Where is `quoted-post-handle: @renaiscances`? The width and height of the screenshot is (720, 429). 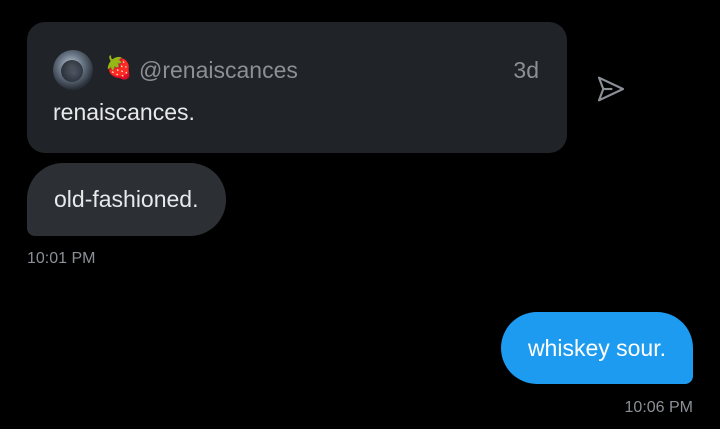
quoted-post-handle: @renaiscances is located at coordinates (218, 70).